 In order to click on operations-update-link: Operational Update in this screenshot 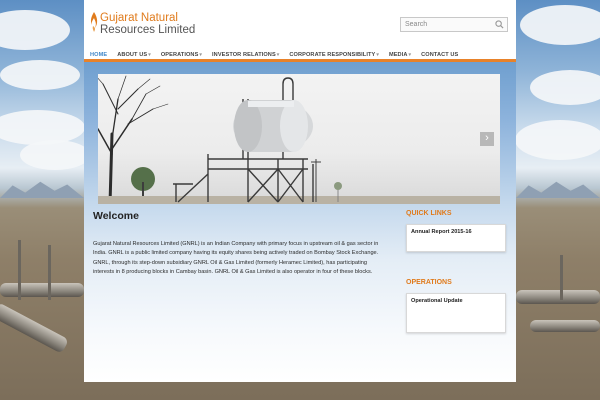, I will do `click(437, 301)`.